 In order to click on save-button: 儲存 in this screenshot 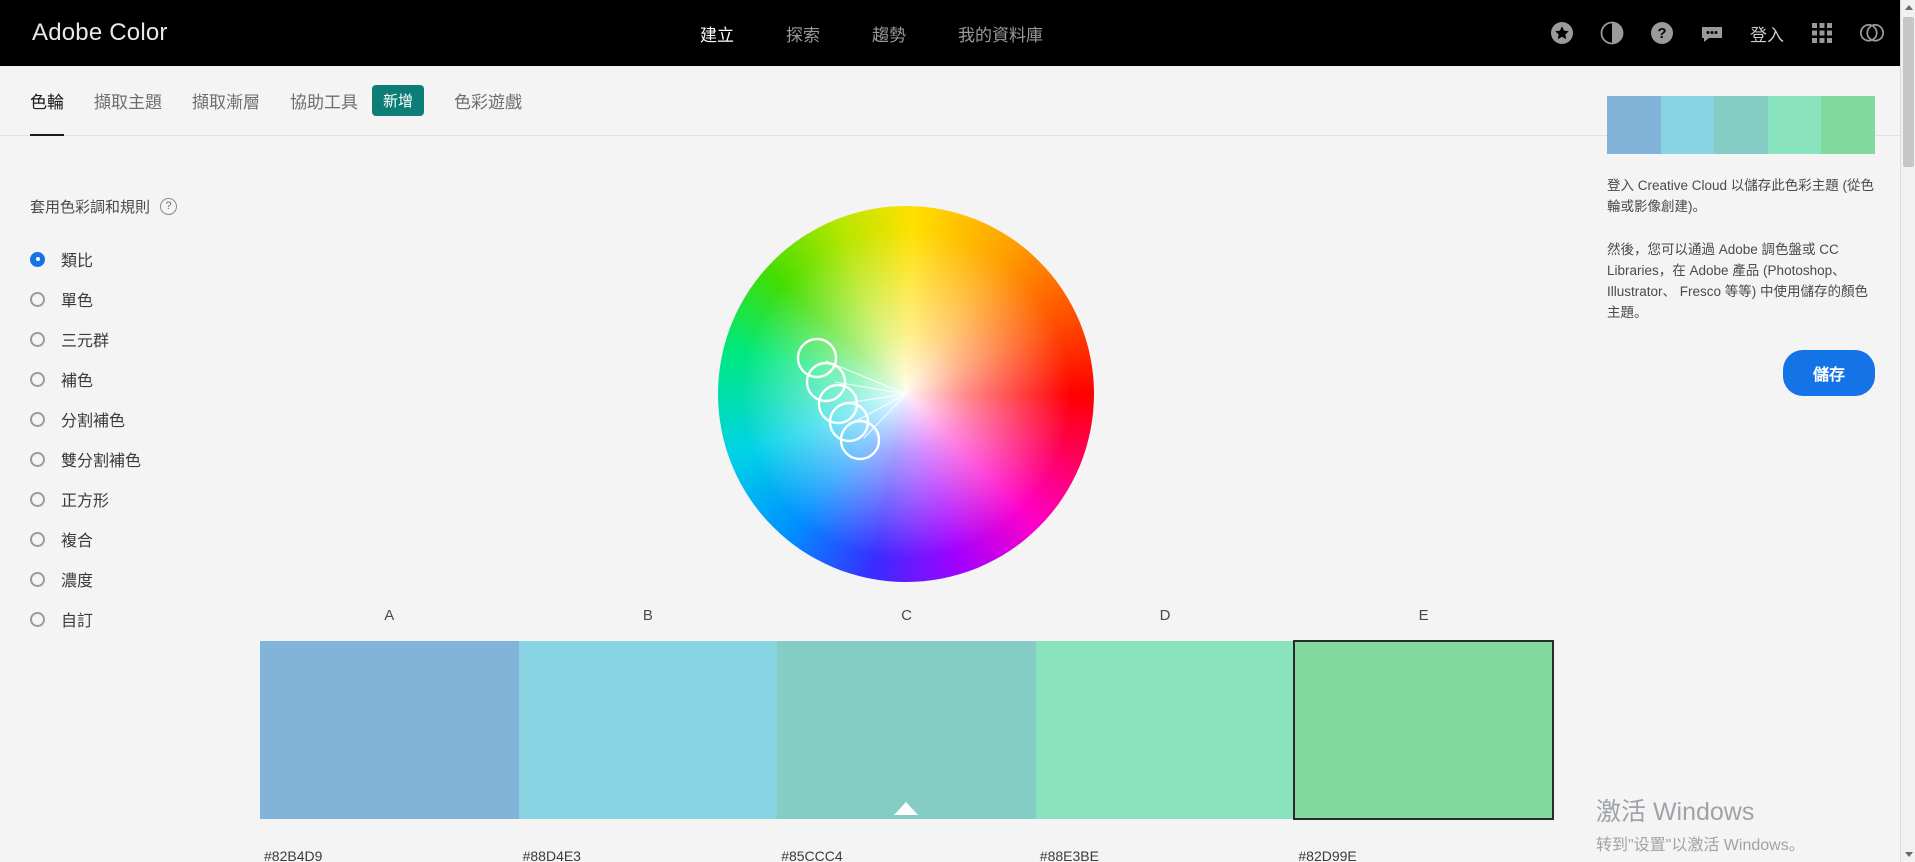, I will do `click(1828, 372)`.